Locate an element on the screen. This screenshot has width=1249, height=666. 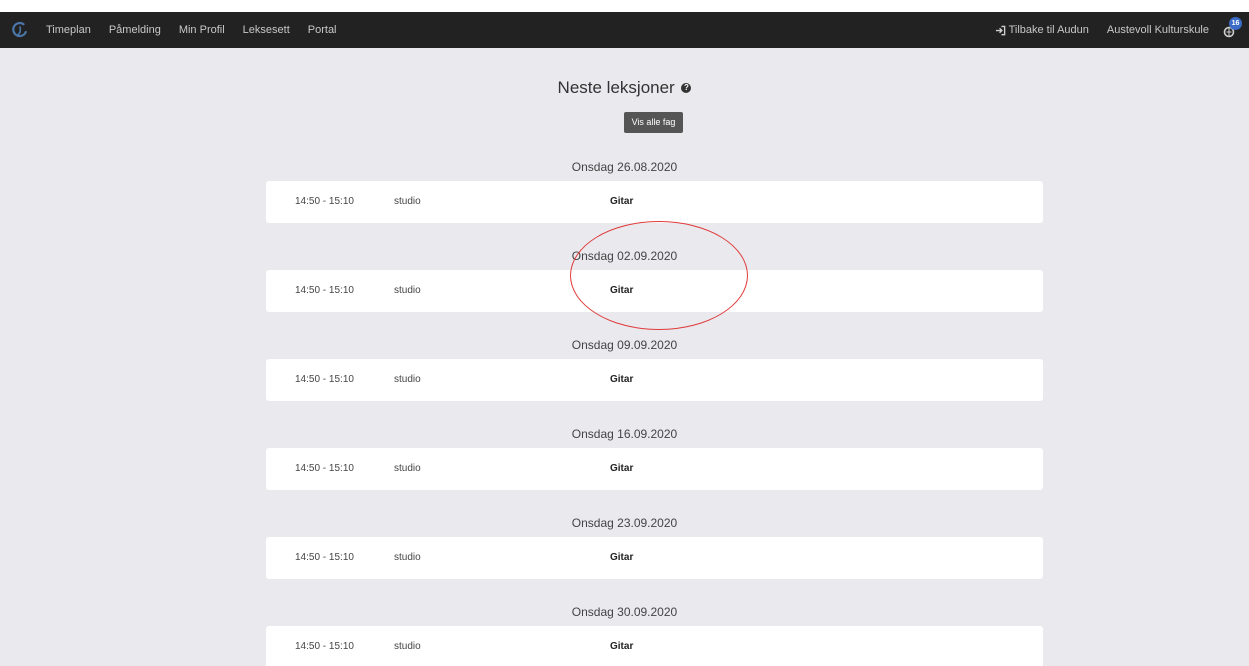
nav-link-timeplan: Timeplan is located at coordinates (68, 30).